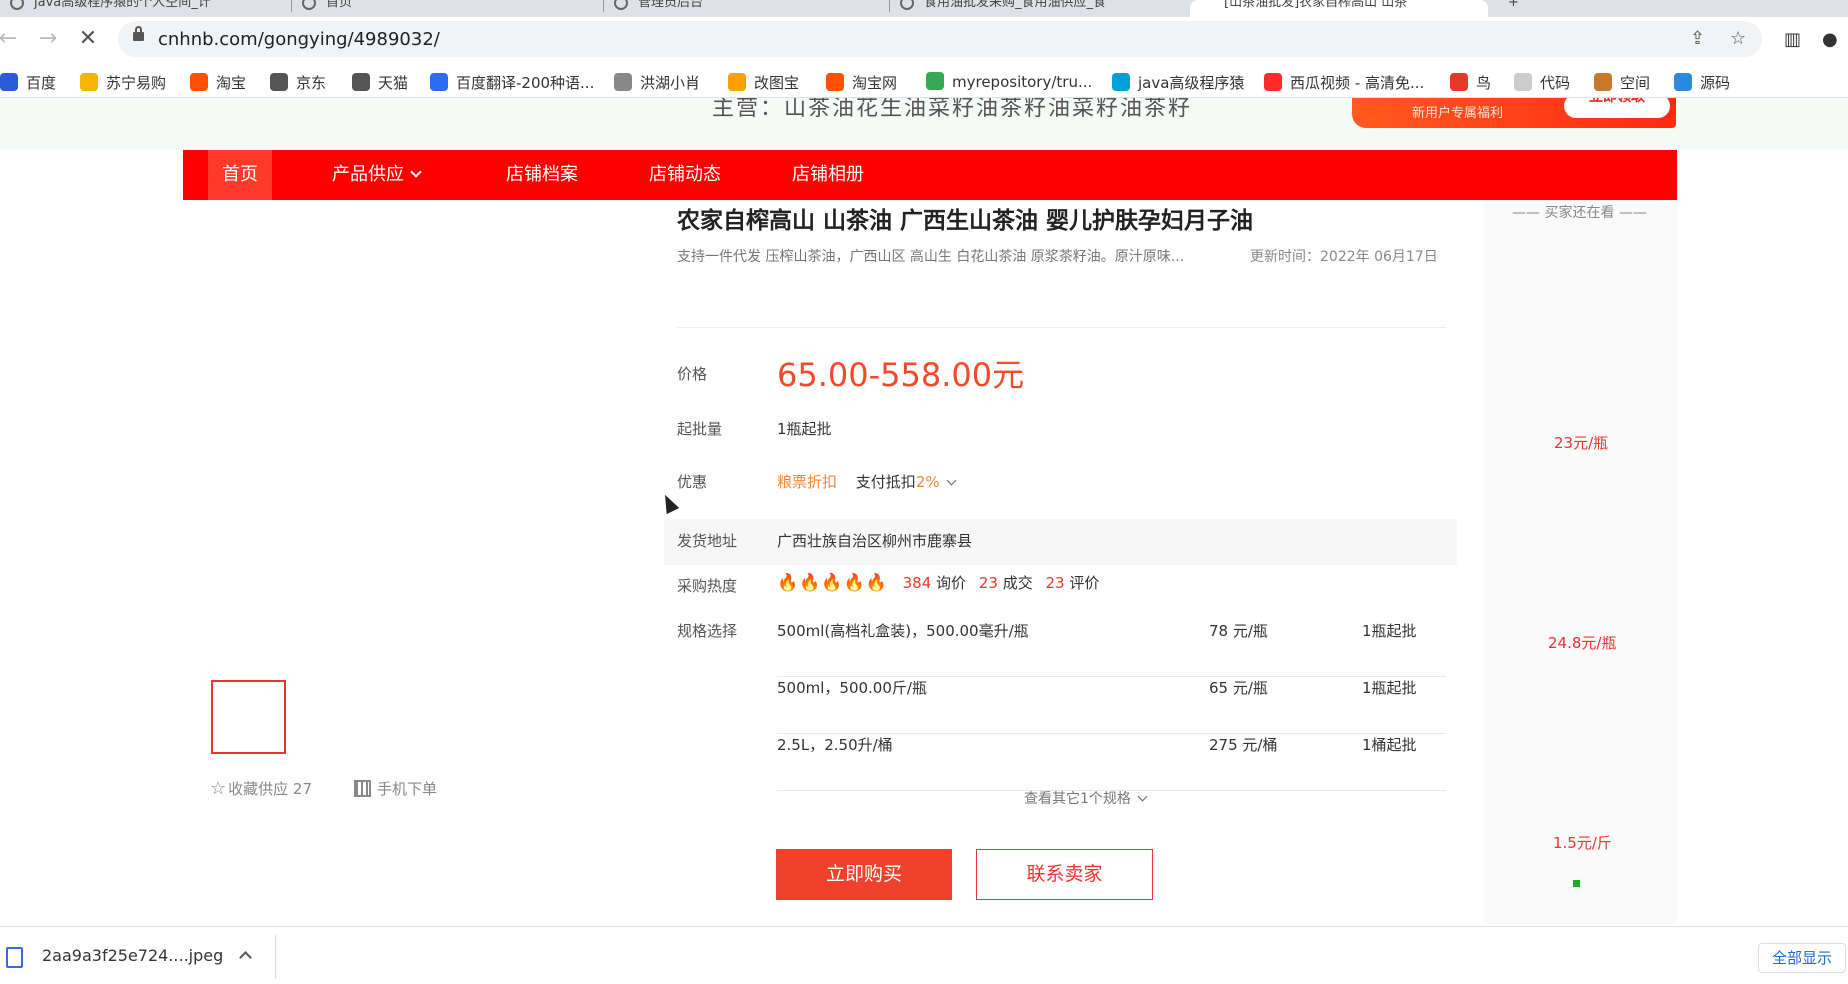  I want to click on taobao-icon, so click(199, 82).